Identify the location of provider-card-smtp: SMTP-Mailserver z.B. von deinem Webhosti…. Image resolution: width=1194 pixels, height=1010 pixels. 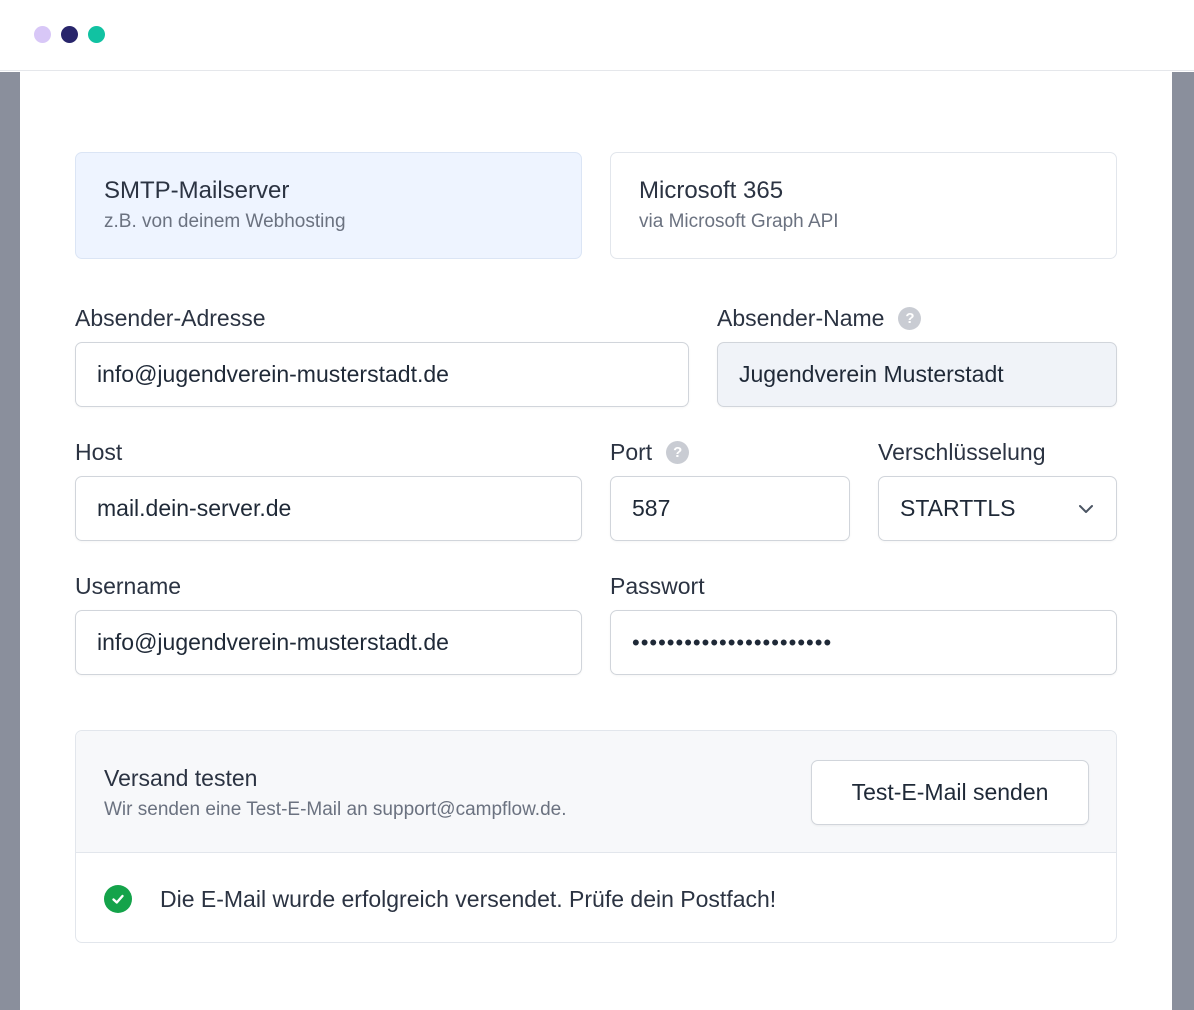
(328, 205).